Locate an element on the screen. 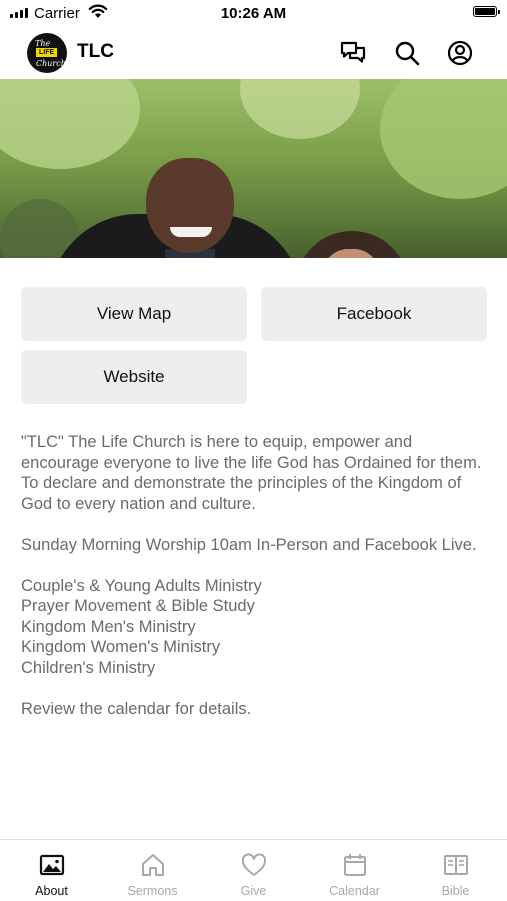  tab-bar: About Sermons Give Calendar Bible is located at coordinates (253, 870).